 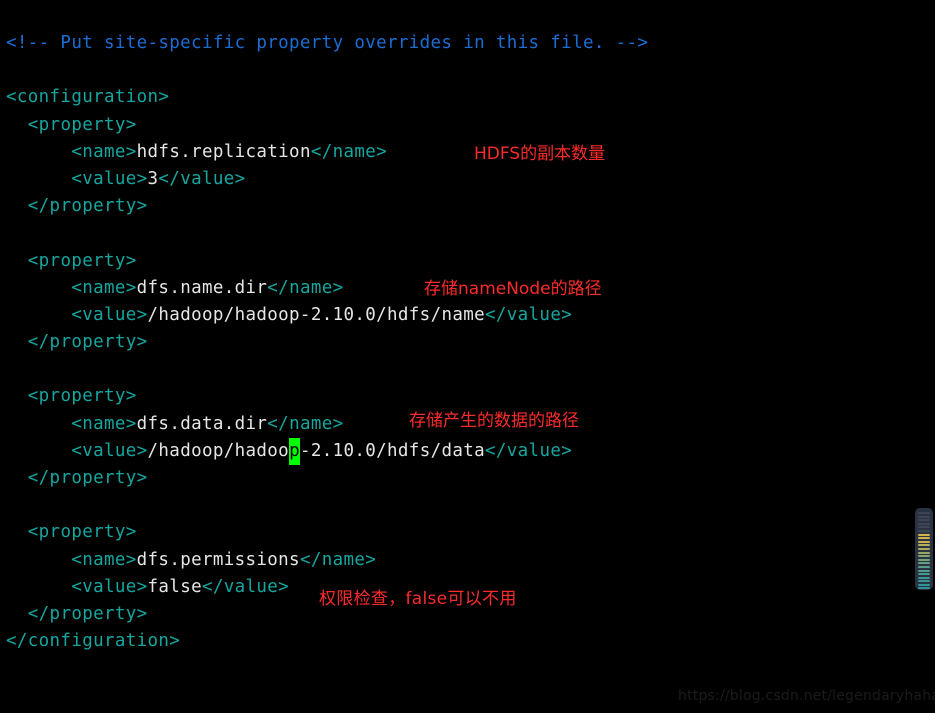 I want to click on code-token-tag: <configuration>, so click(x=88, y=97).